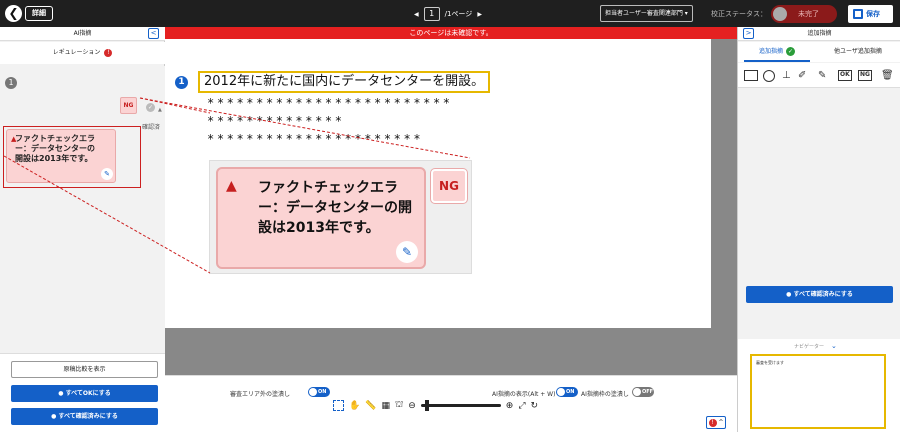 This screenshot has width=900, height=432. I want to click on zoomed-finding-callout: ▲ ファクトチェックエラー：データセンターの開設は2013年です。 ✎ NG, so click(340, 217).